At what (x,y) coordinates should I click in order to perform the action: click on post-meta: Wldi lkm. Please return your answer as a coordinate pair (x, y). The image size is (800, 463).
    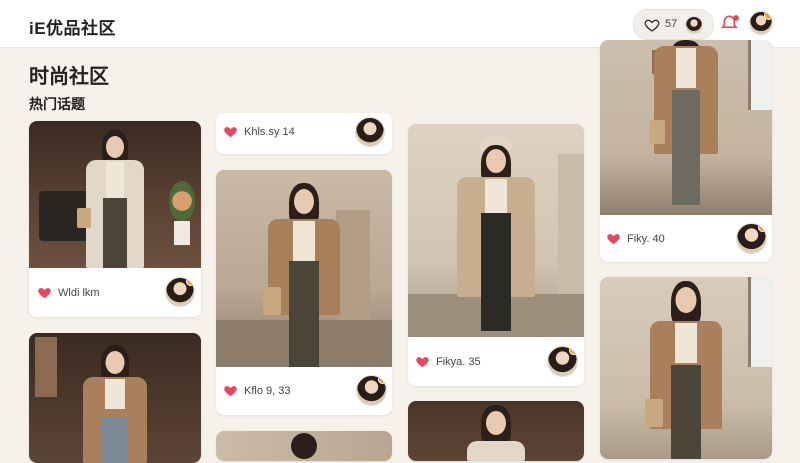
    Looking at the image, I should click on (79, 293).